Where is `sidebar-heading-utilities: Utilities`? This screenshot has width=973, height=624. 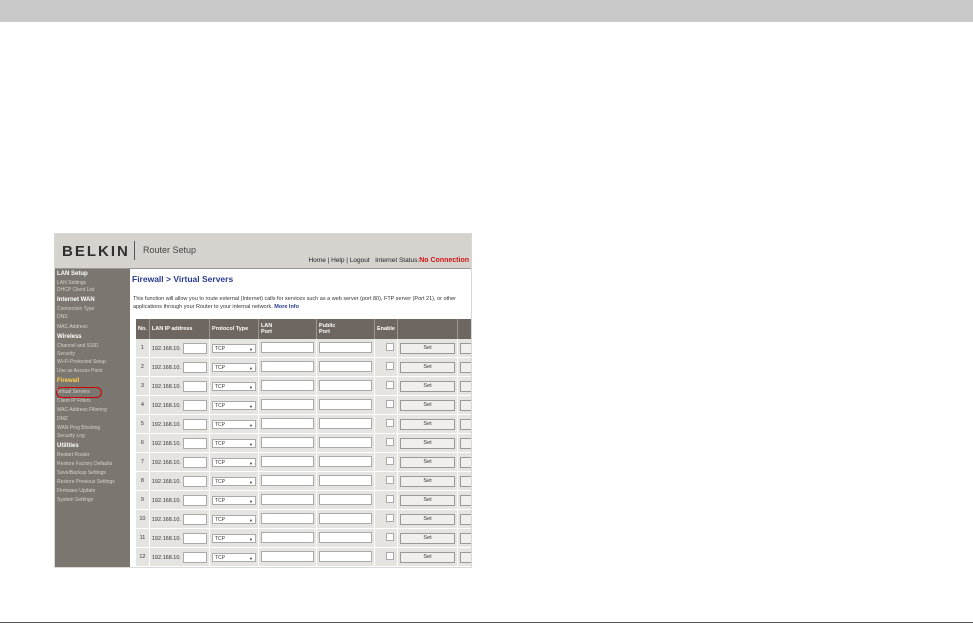
sidebar-heading-utilities: Utilities is located at coordinates (68, 446).